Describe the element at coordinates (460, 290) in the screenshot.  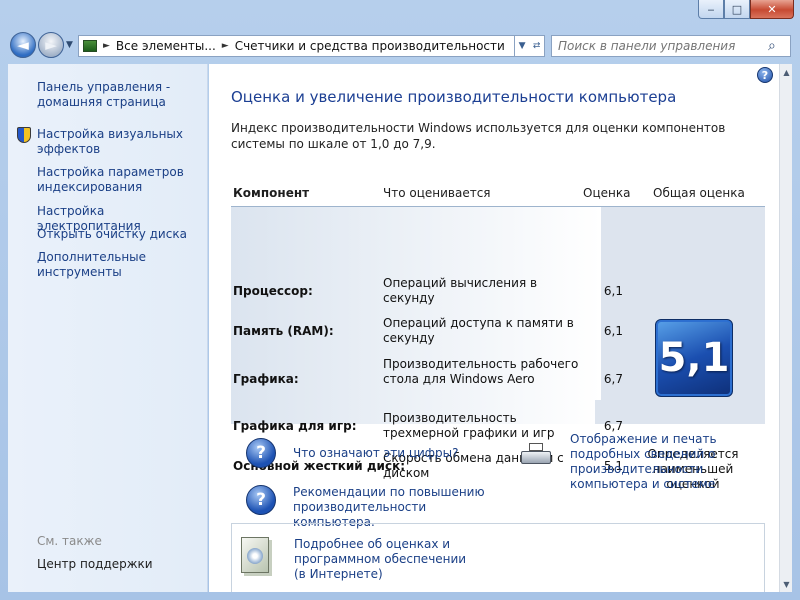
I see `row-rated: Операций вычисления в секунду` at that location.